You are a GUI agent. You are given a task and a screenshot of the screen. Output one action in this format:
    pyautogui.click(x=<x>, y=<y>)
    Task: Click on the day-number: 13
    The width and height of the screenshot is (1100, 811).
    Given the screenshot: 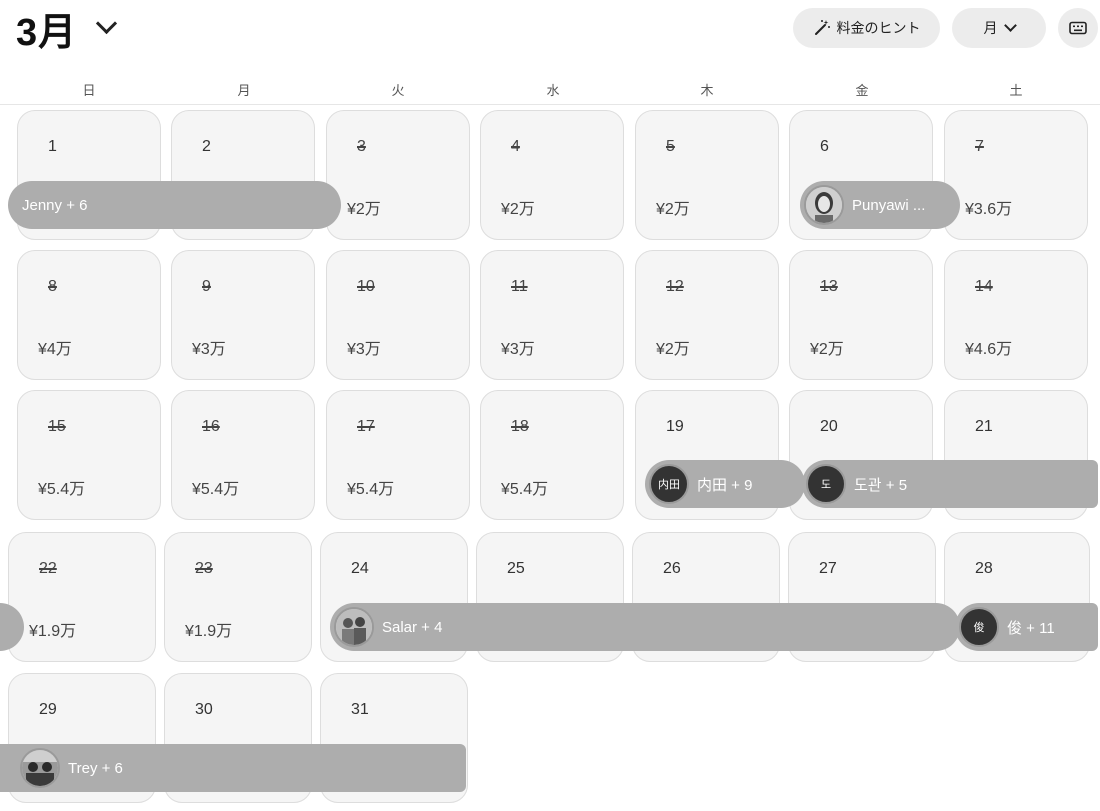 What is the action you would take?
    pyautogui.click(x=829, y=286)
    